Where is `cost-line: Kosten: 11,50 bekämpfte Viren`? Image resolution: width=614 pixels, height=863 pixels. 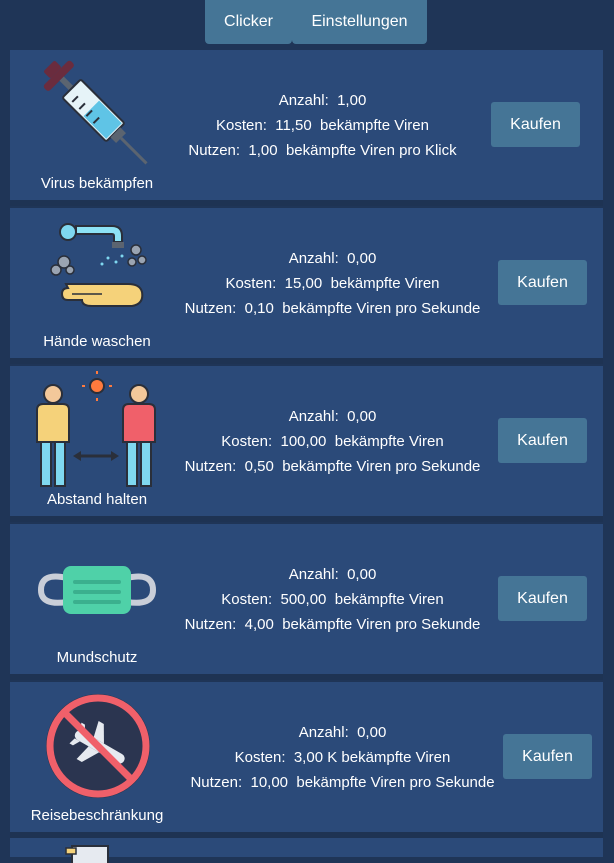
cost-line: Kosten: 11,50 bekämpfte Viren is located at coordinates (322, 125).